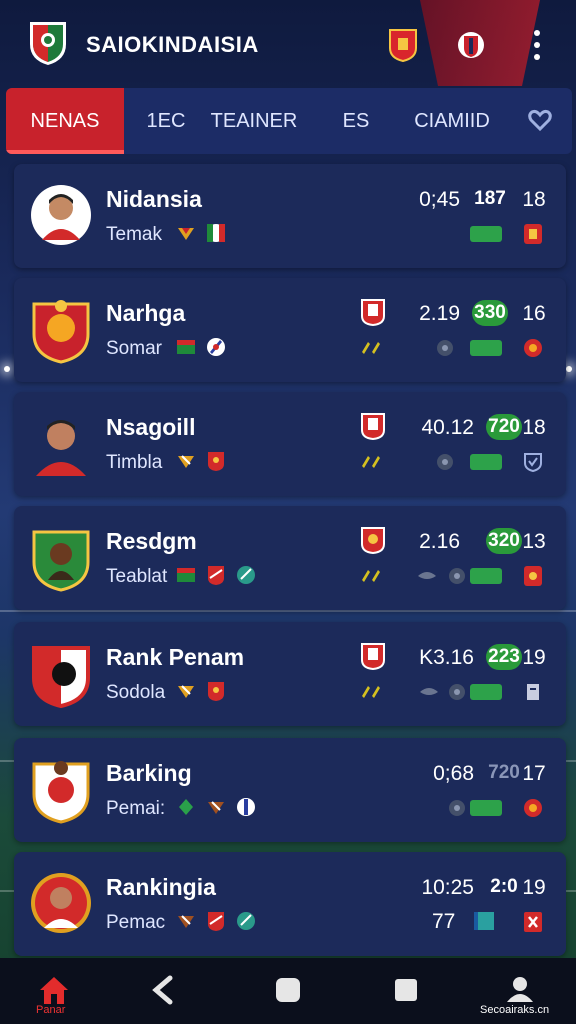  What do you see at coordinates (453, 773) in the screenshot?
I see `stat-time: 0;68` at bounding box center [453, 773].